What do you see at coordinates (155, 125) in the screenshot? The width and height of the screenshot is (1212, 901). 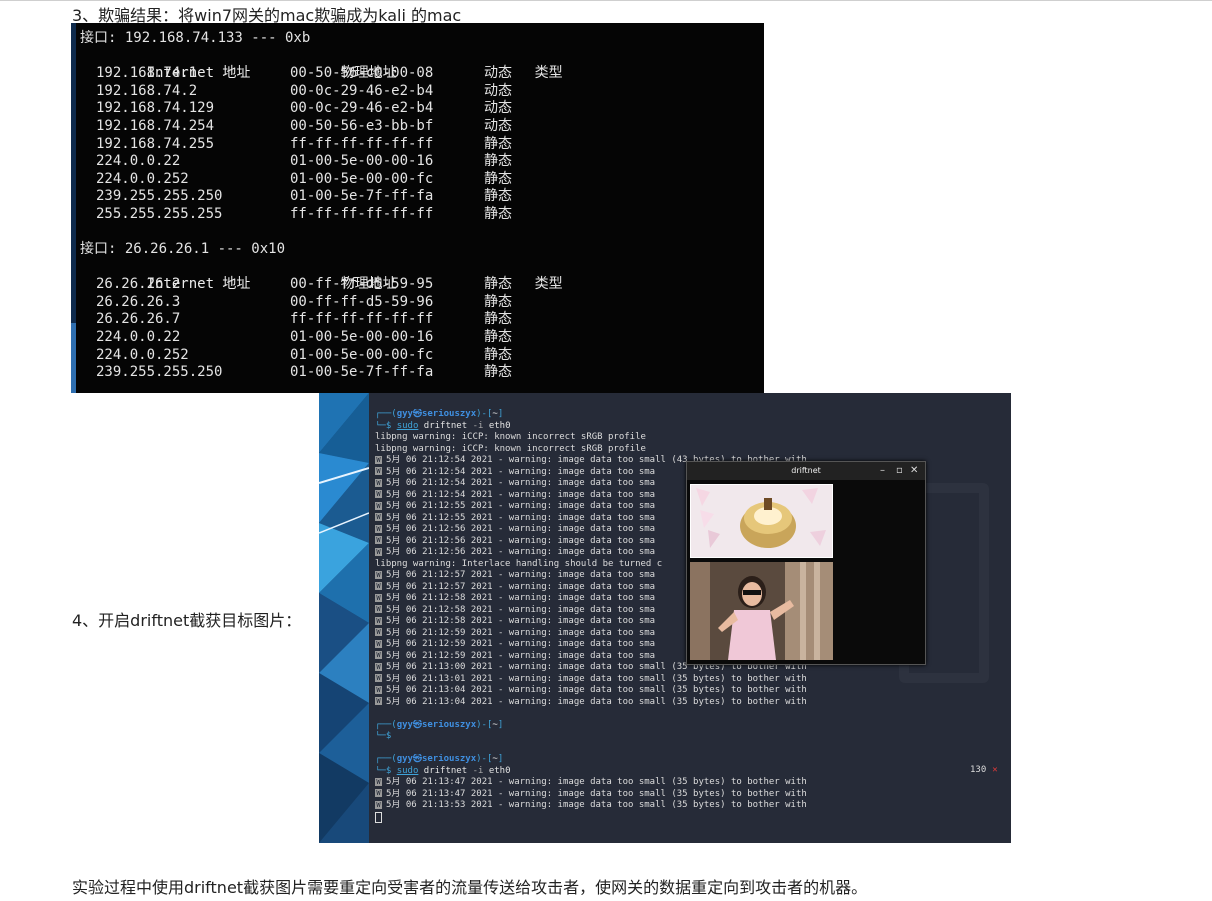 I see `ip-cell: 192.168.74.254` at bounding box center [155, 125].